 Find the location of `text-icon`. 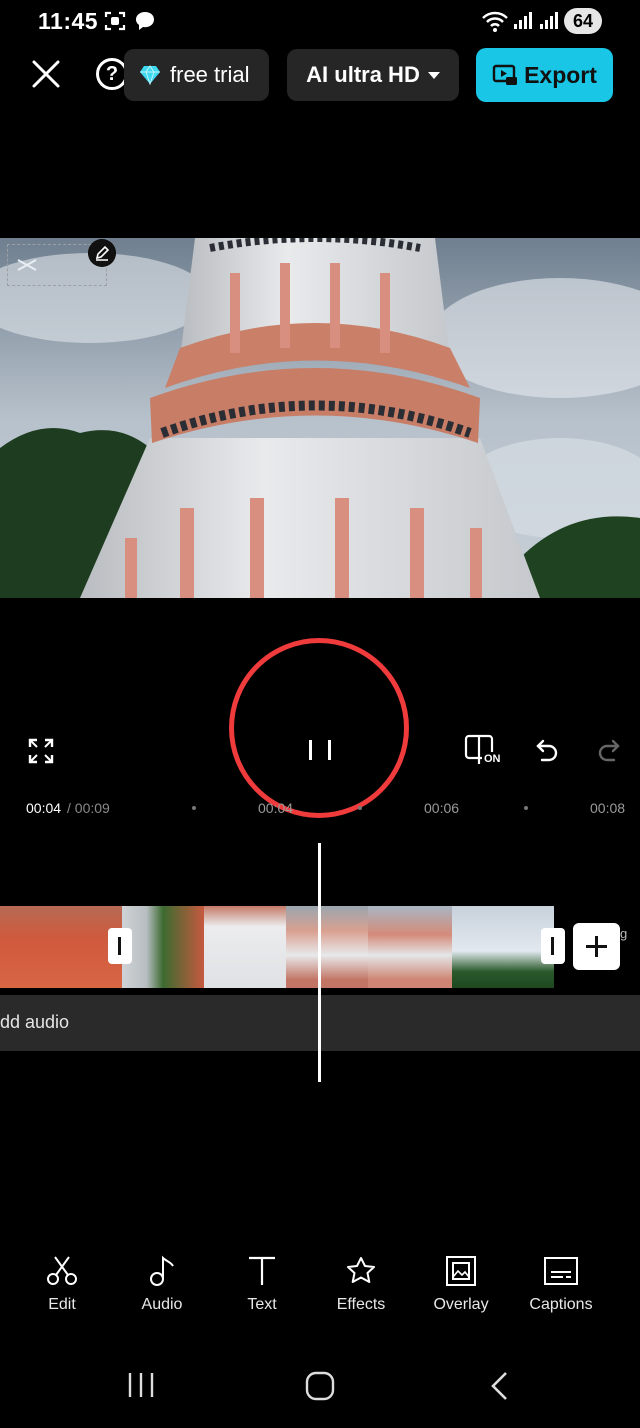

text-icon is located at coordinates (262, 1270).